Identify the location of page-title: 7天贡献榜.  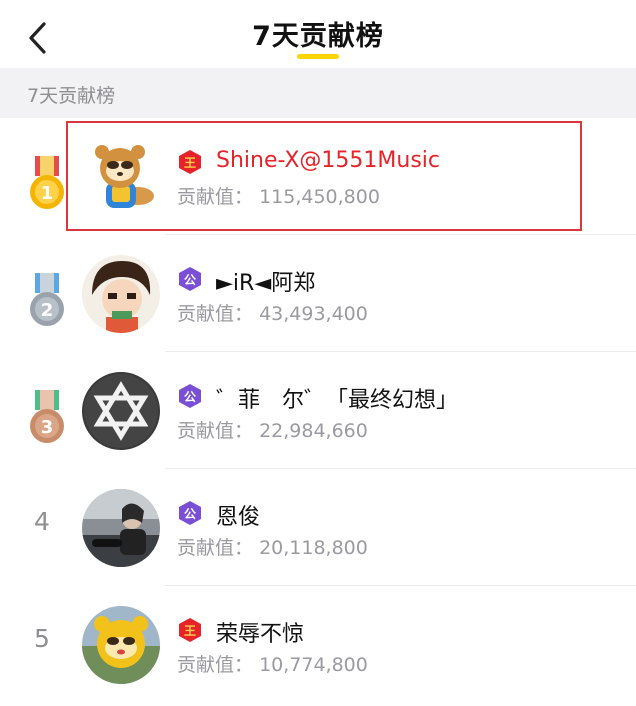
(318, 36).